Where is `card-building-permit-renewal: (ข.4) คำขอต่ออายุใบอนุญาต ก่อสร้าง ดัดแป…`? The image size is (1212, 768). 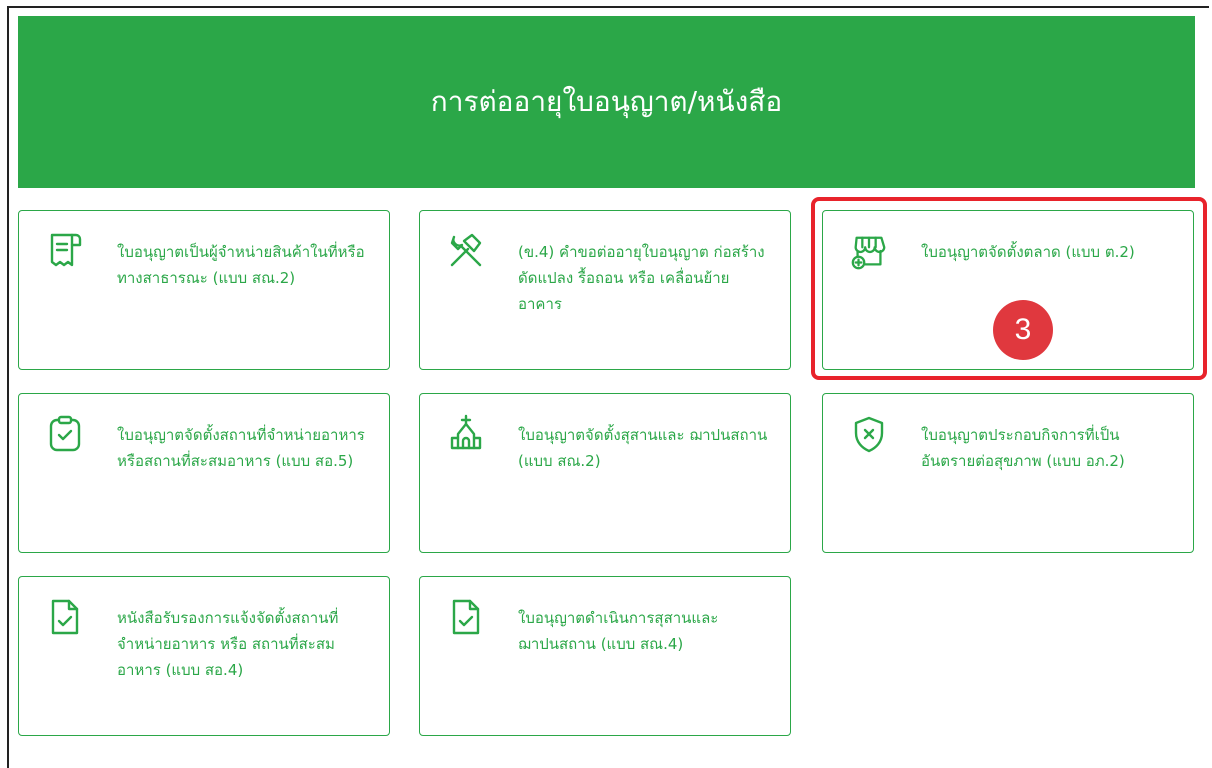
card-building-permit-renewal: (ข.4) คำขอต่ออายุใบอนุญาต ก่อสร้าง ดัดแป… is located at coordinates (605, 290).